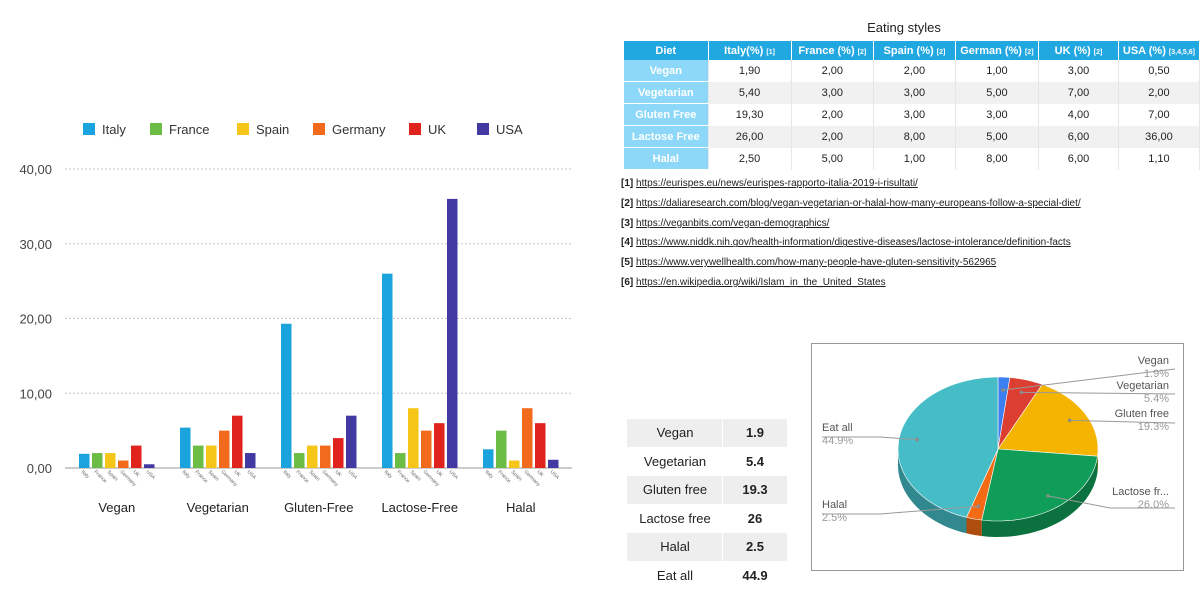  I want to click on pie-slice, so click(1039, 485).